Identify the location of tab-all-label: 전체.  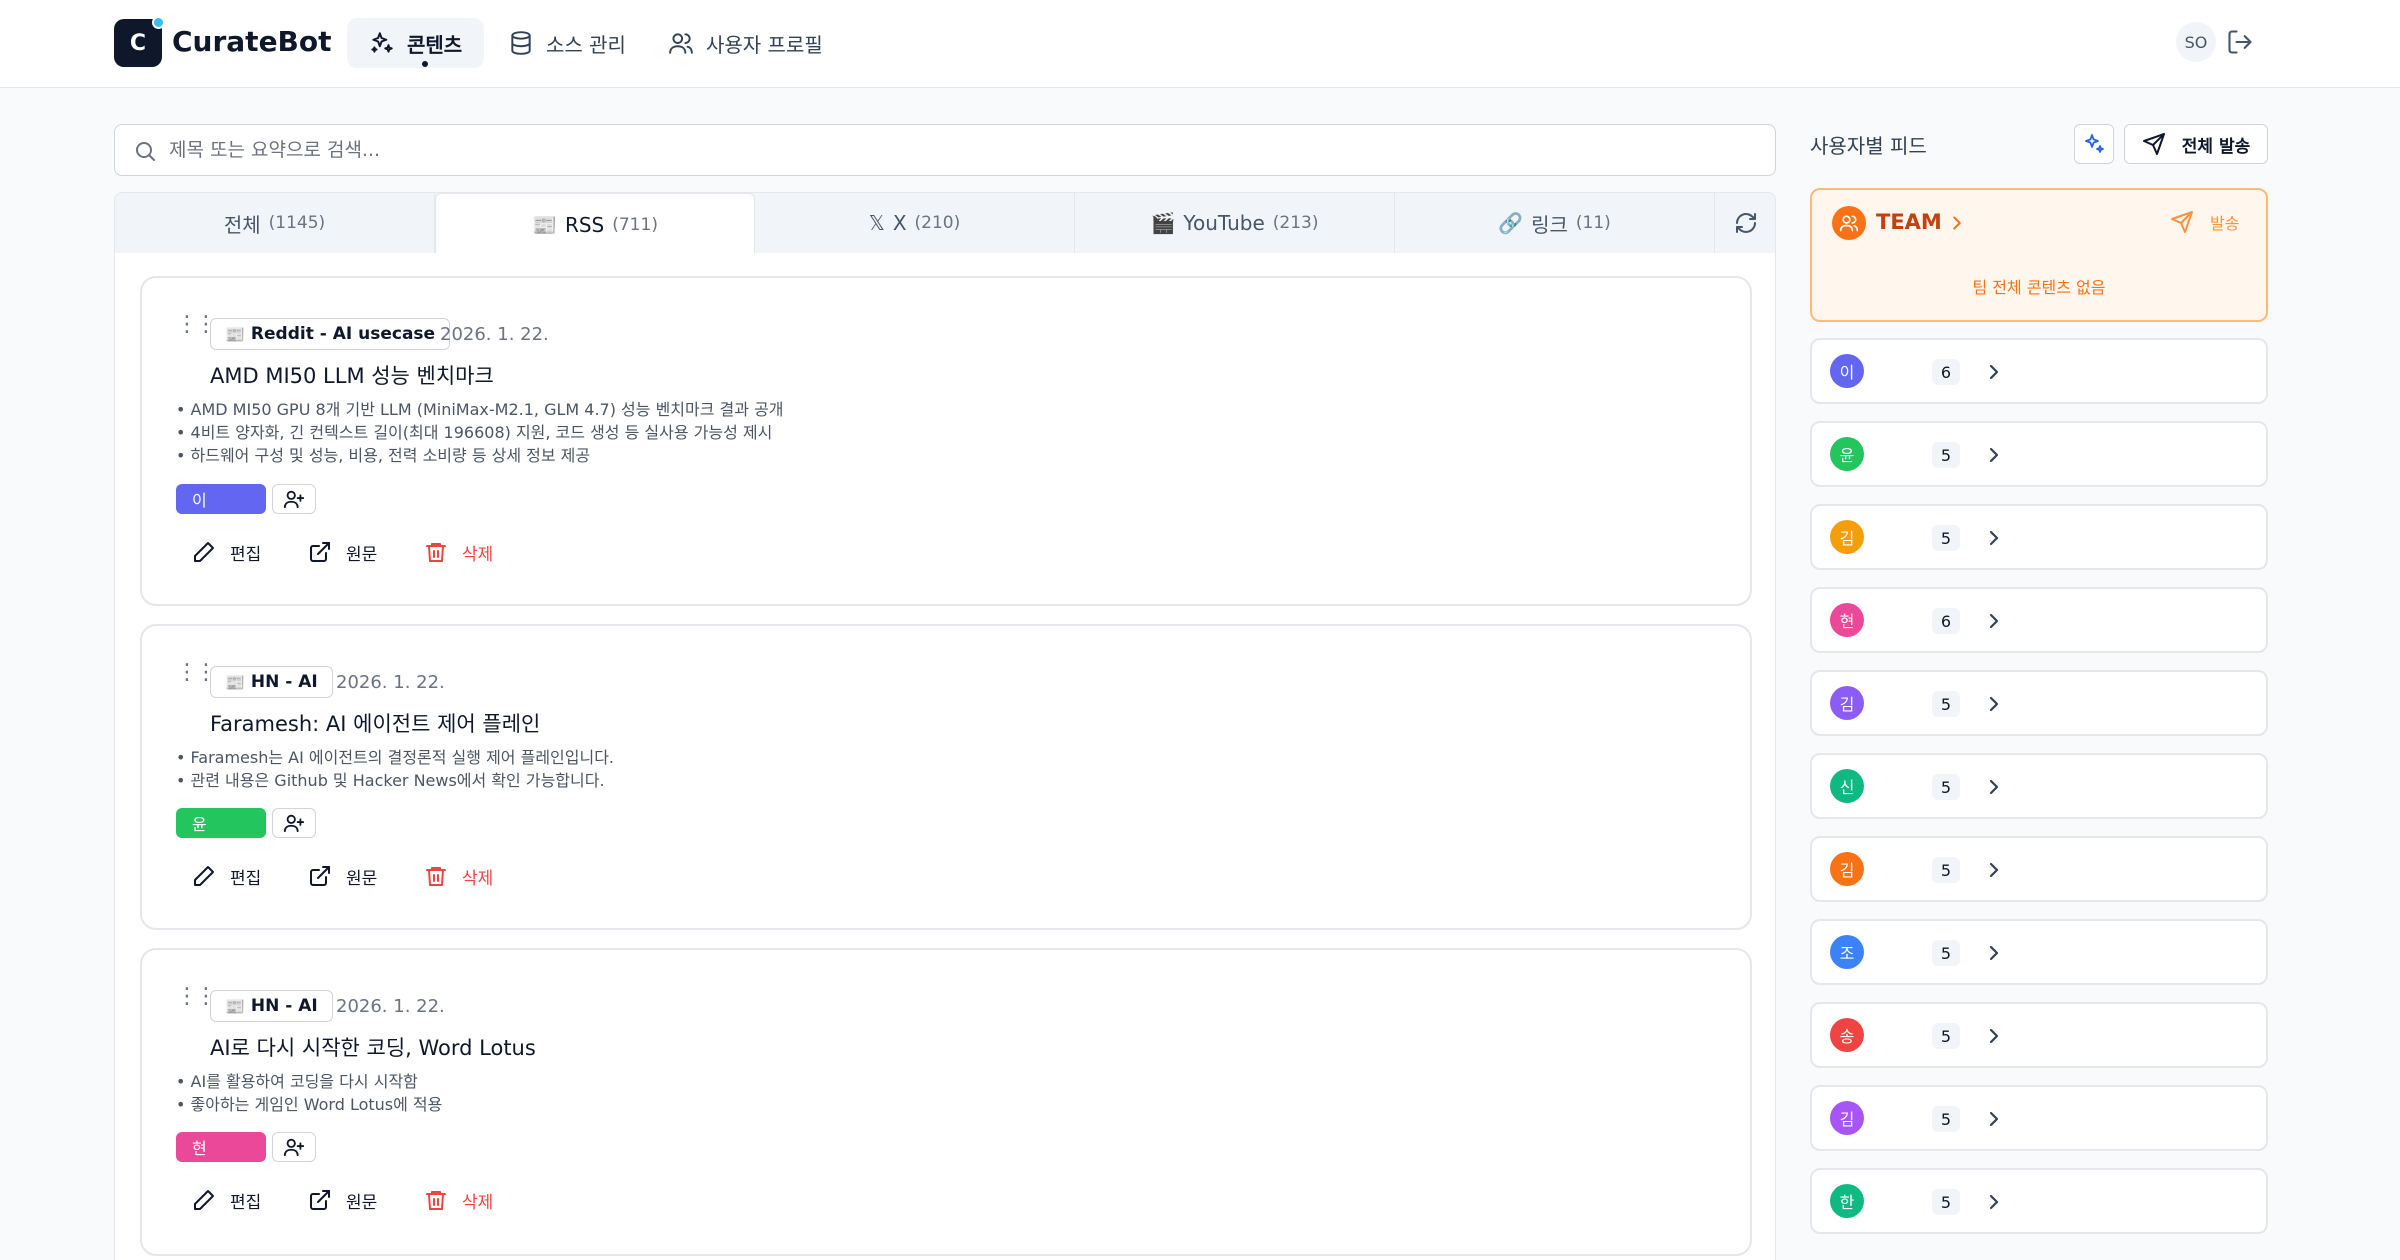
(242, 224).